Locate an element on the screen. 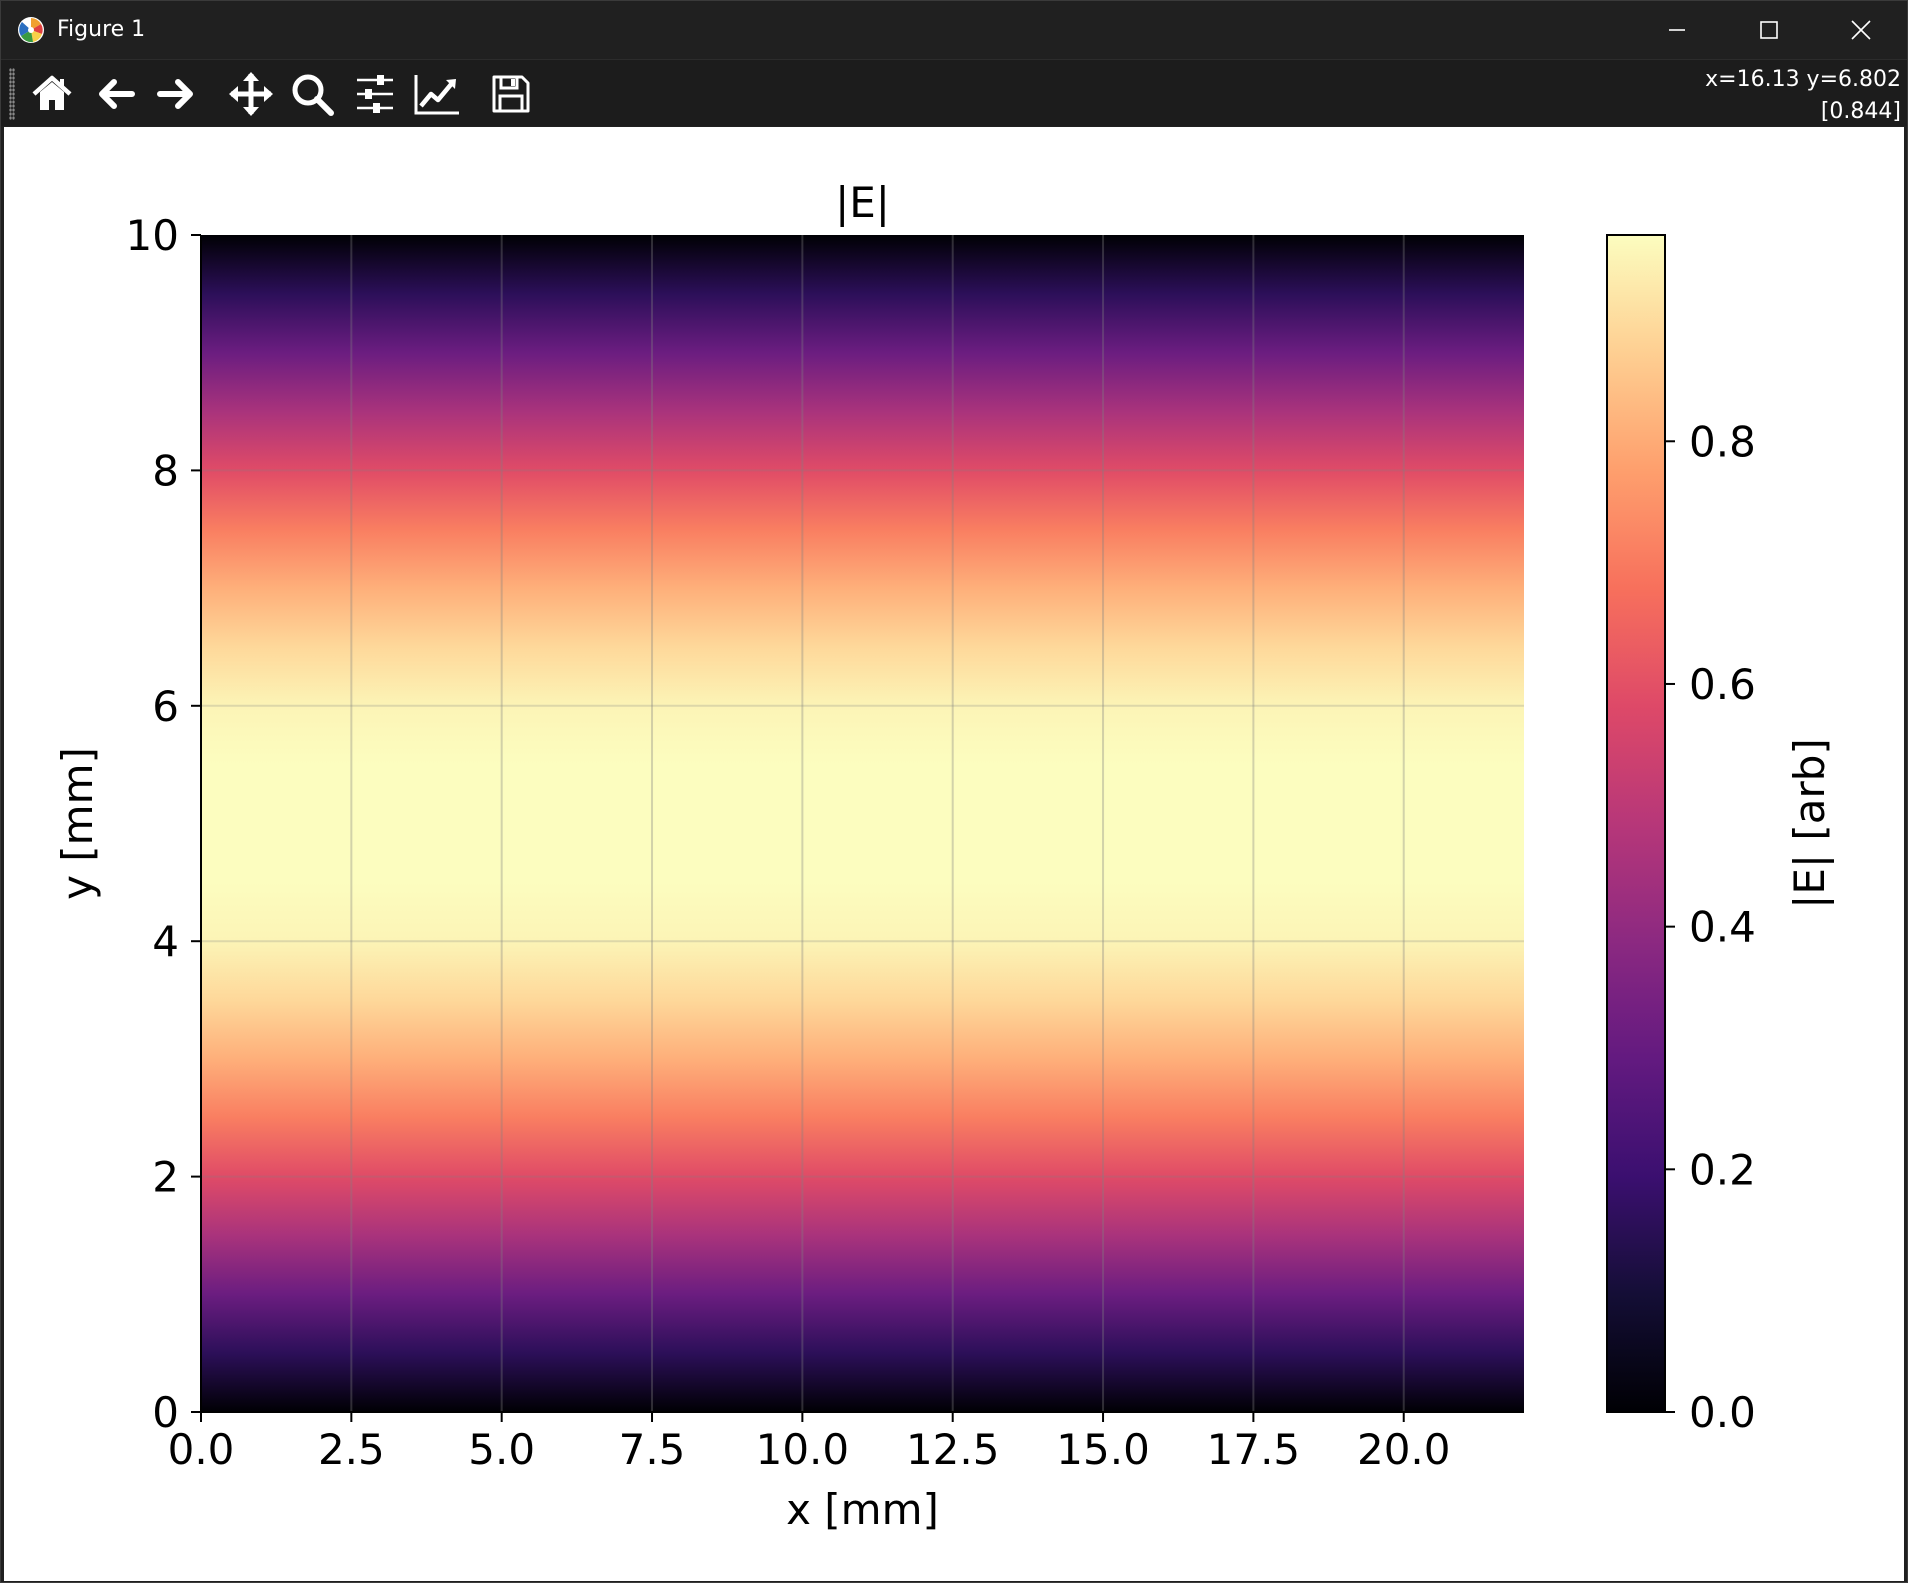 This screenshot has height=1583, width=1908. minimize-icon is located at coordinates (1677, 30).